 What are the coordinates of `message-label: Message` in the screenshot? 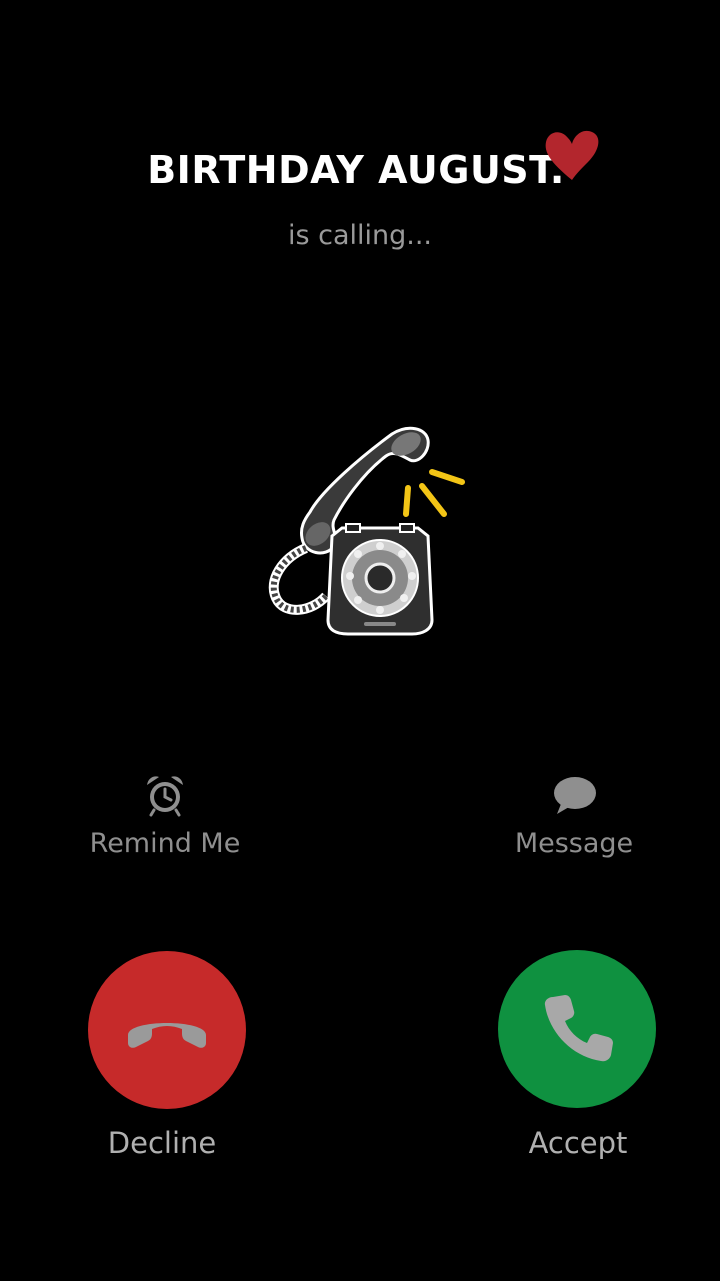 It's located at (574, 843).